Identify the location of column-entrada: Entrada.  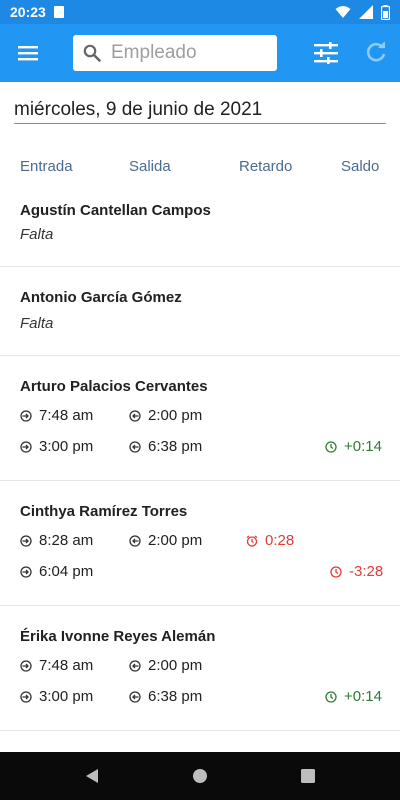
(46, 166).